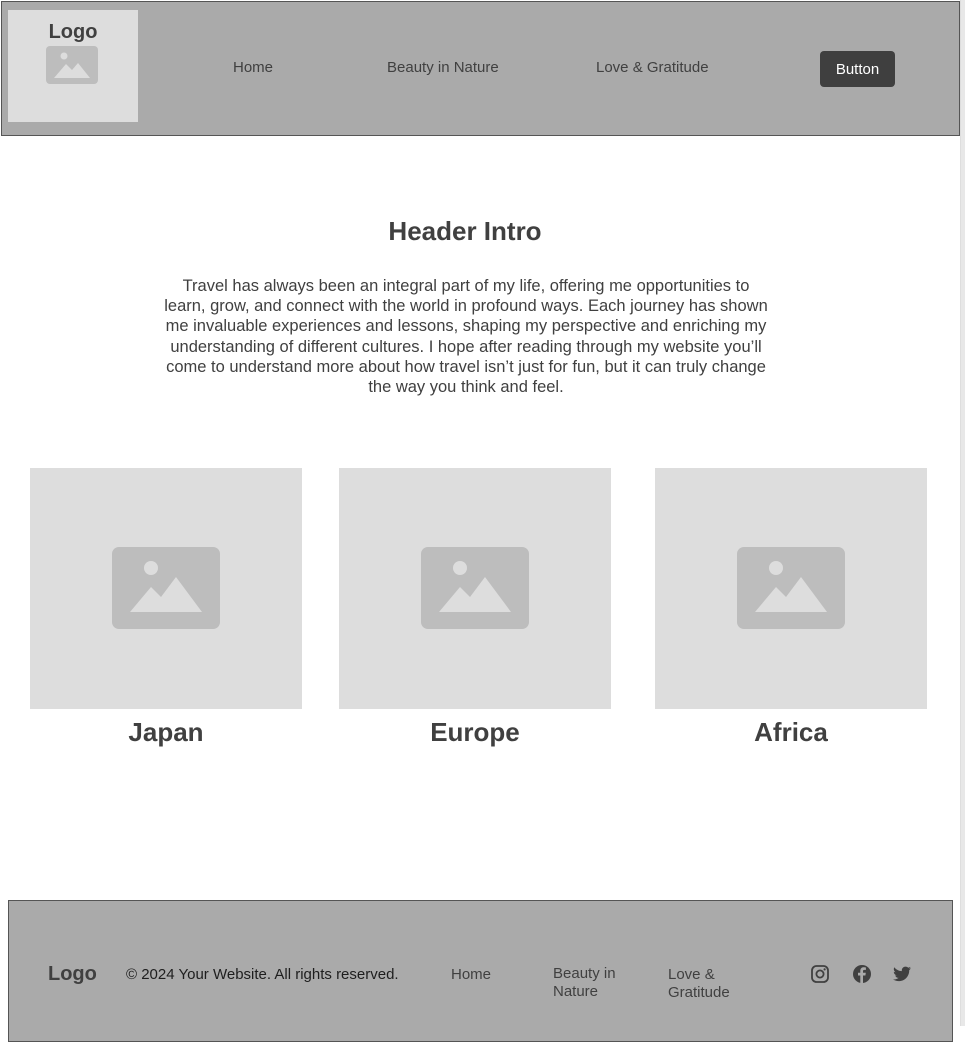  What do you see at coordinates (593, 983) in the screenshot?
I see `footer-link-beauty-in-nature: Beauty in Nature` at bounding box center [593, 983].